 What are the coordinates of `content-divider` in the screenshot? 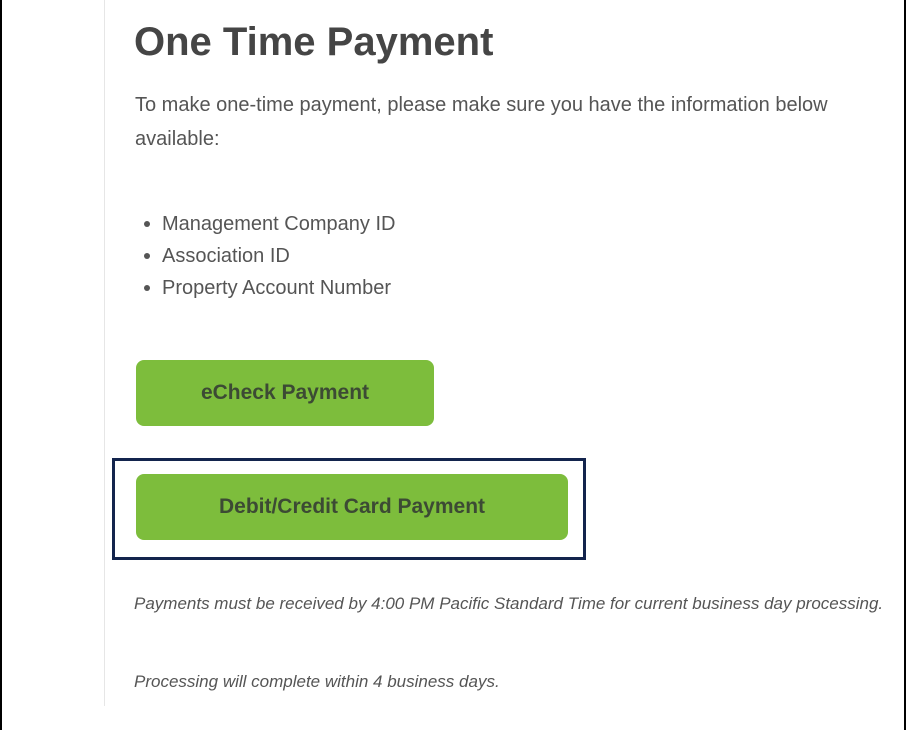 It's located at (104, 353).